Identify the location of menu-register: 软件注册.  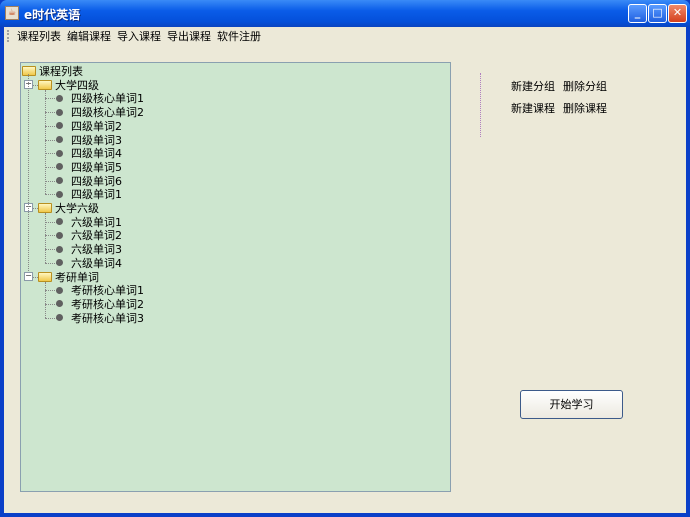
(239, 36).